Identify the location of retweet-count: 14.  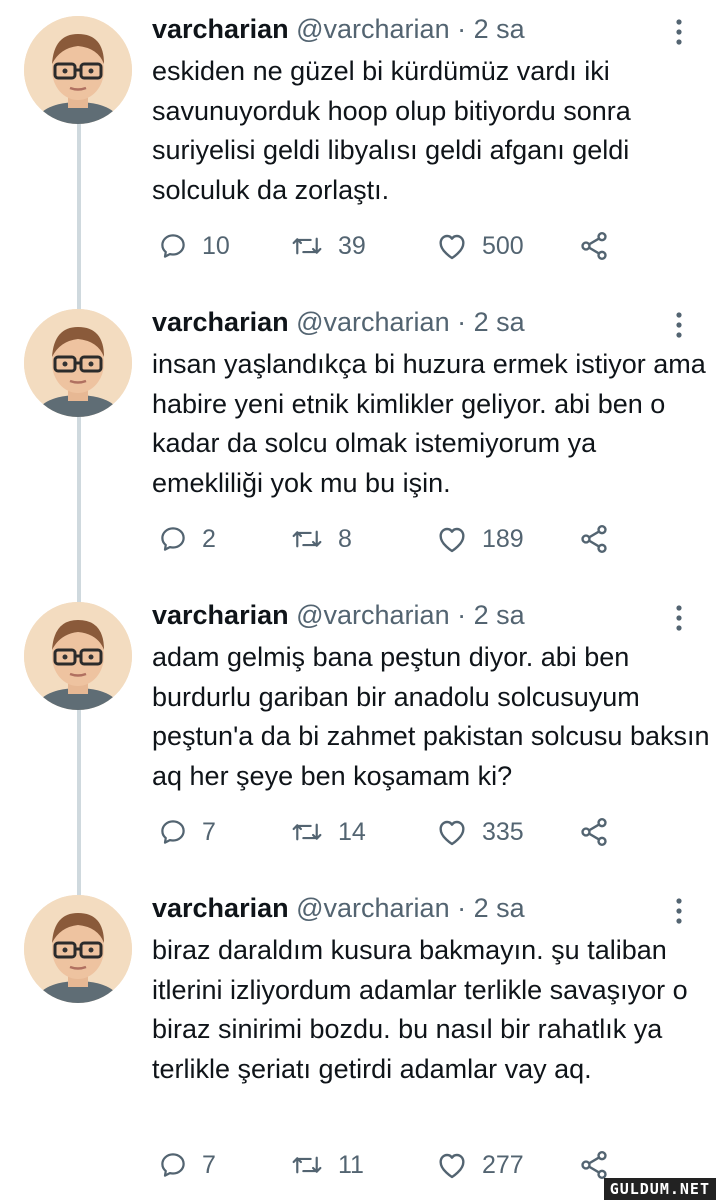
(352, 831).